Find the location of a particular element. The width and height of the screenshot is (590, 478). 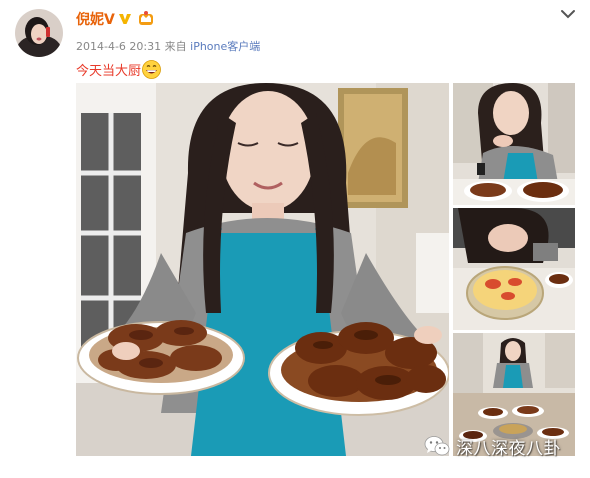

watermark-text: 深八深夜八卦 is located at coordinates (508, 448).